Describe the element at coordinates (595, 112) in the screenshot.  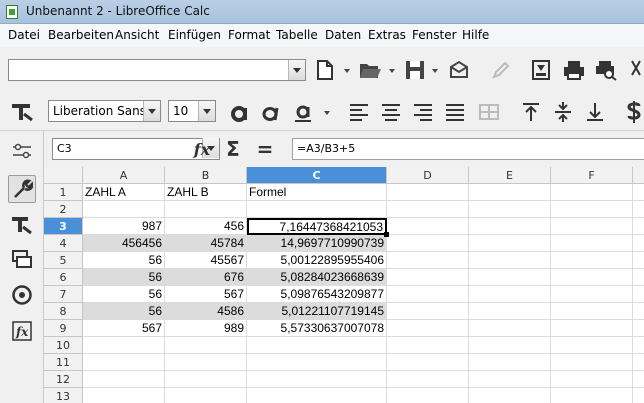
I see `align-bottom-button` at that location.